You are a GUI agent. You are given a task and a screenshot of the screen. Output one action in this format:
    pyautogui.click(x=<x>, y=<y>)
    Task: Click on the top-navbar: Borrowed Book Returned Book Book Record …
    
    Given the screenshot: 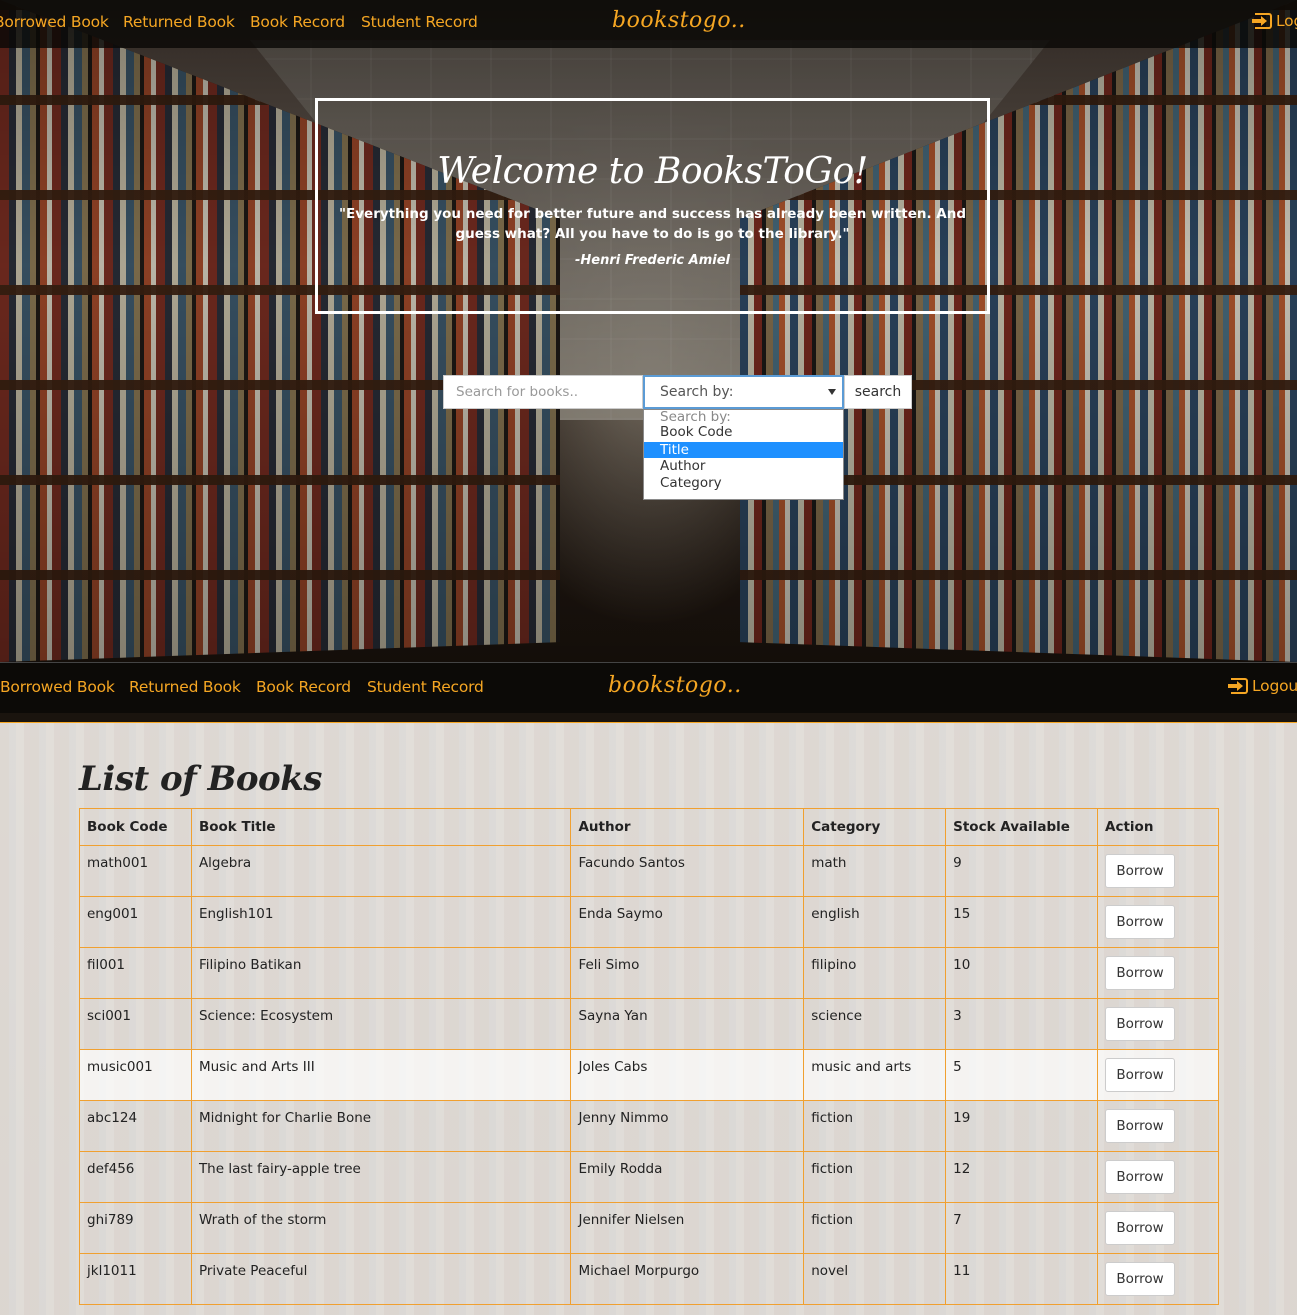 What is the action you would take?
    pyautogui.click(x=648, y=24)
    